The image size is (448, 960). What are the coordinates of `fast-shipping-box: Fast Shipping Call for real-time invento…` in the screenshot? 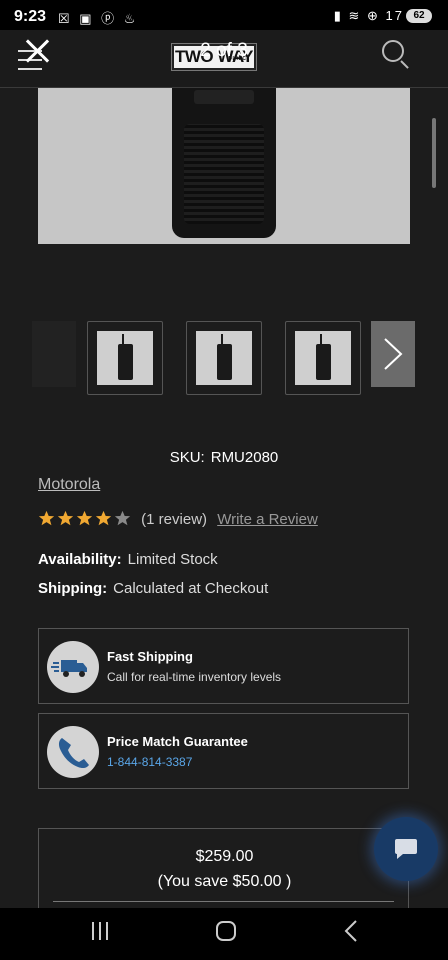 It's located at (223, 666).